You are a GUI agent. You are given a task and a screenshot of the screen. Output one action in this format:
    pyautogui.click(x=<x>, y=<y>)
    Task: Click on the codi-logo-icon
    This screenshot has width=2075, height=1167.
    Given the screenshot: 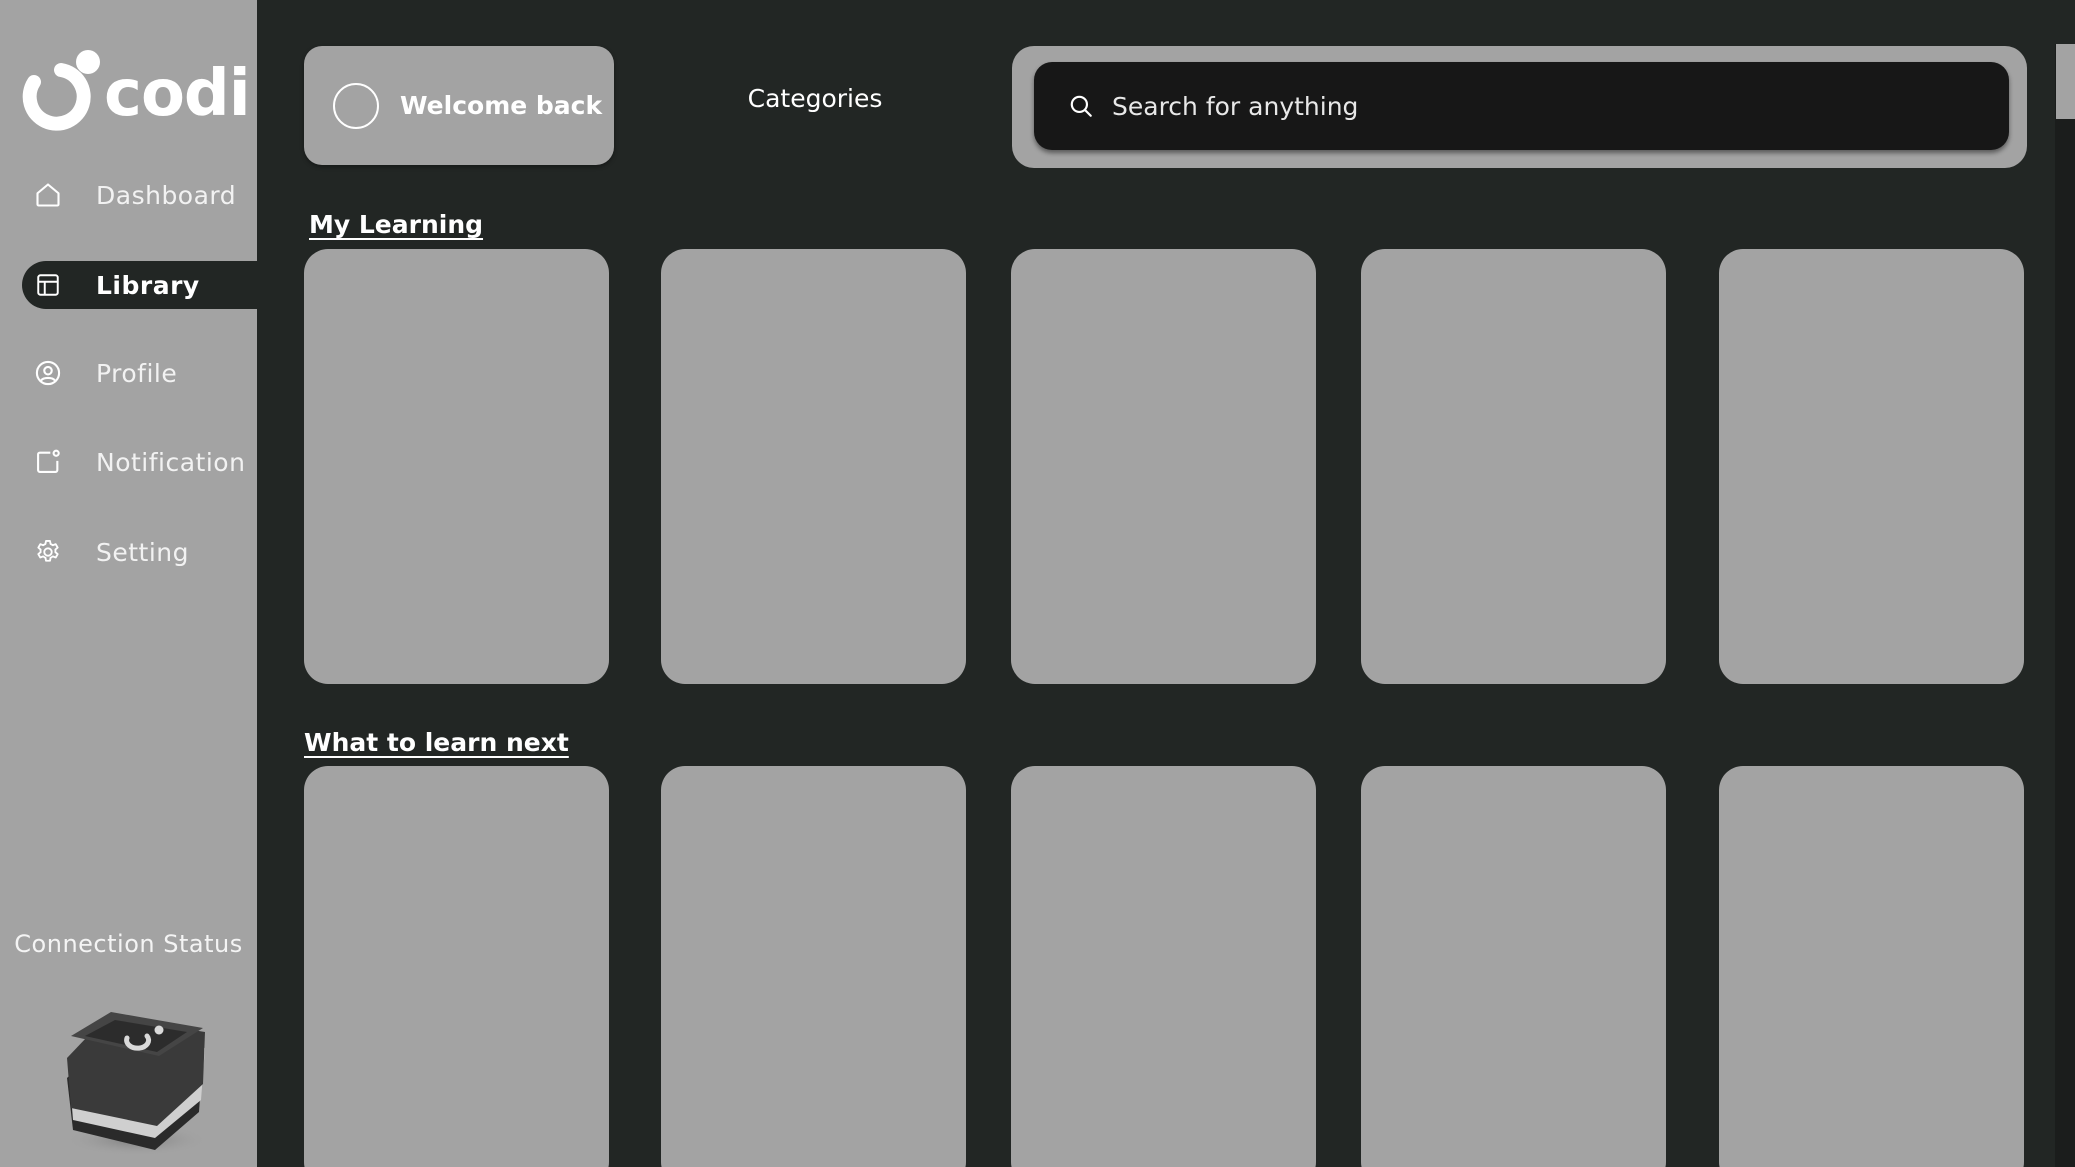 What is the action you would take?
    pyautogui.click(x=61, y=90)
    